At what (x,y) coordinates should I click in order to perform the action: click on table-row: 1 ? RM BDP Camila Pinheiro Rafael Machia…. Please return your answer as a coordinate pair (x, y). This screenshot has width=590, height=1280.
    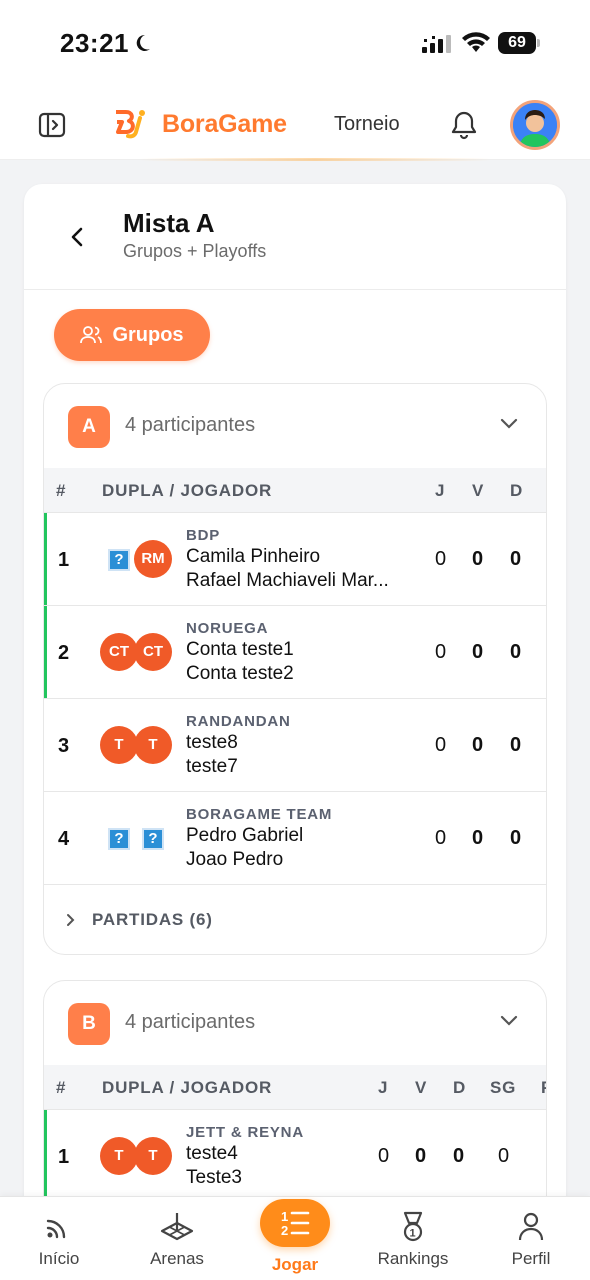
    Looking at the image, I should click on (295, 559).